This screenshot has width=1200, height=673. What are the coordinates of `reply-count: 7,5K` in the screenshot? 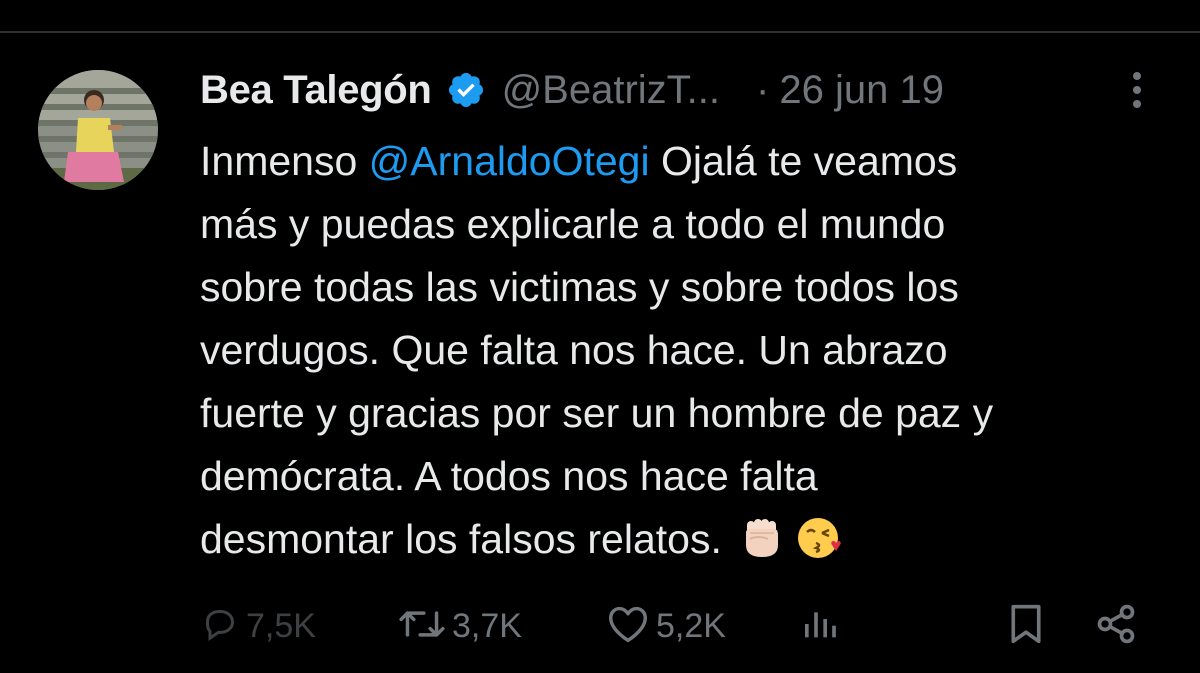 It's located at (281, 625).